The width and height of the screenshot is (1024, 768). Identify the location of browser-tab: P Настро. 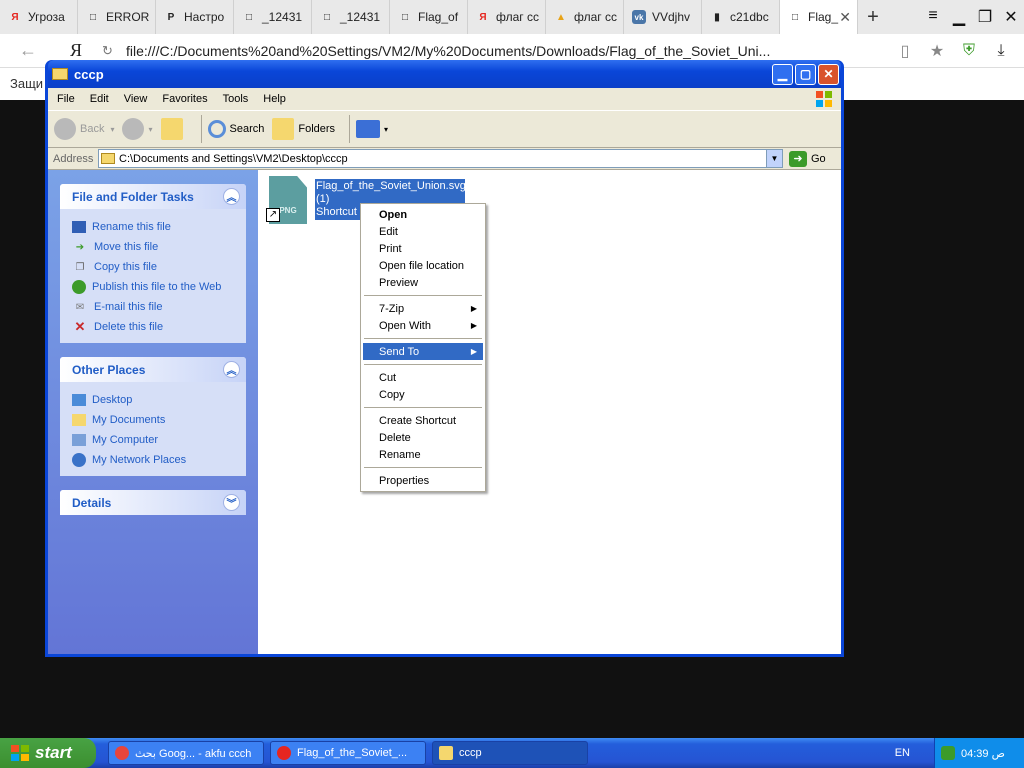
(195, 17).